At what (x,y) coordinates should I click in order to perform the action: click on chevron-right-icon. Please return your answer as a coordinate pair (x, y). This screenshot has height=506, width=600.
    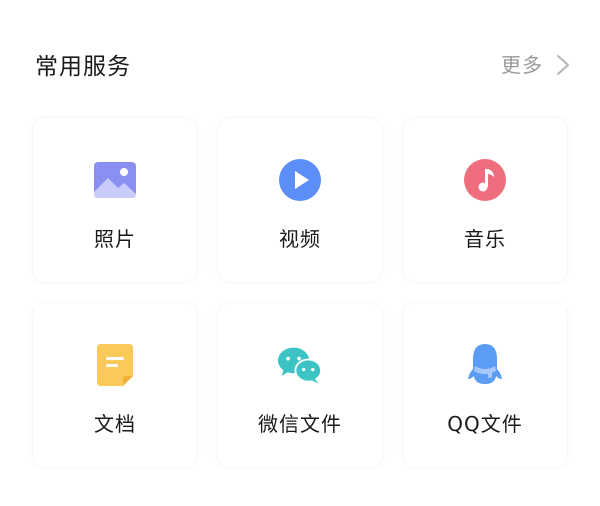
    Looking at the image, I should click on (563, 65).